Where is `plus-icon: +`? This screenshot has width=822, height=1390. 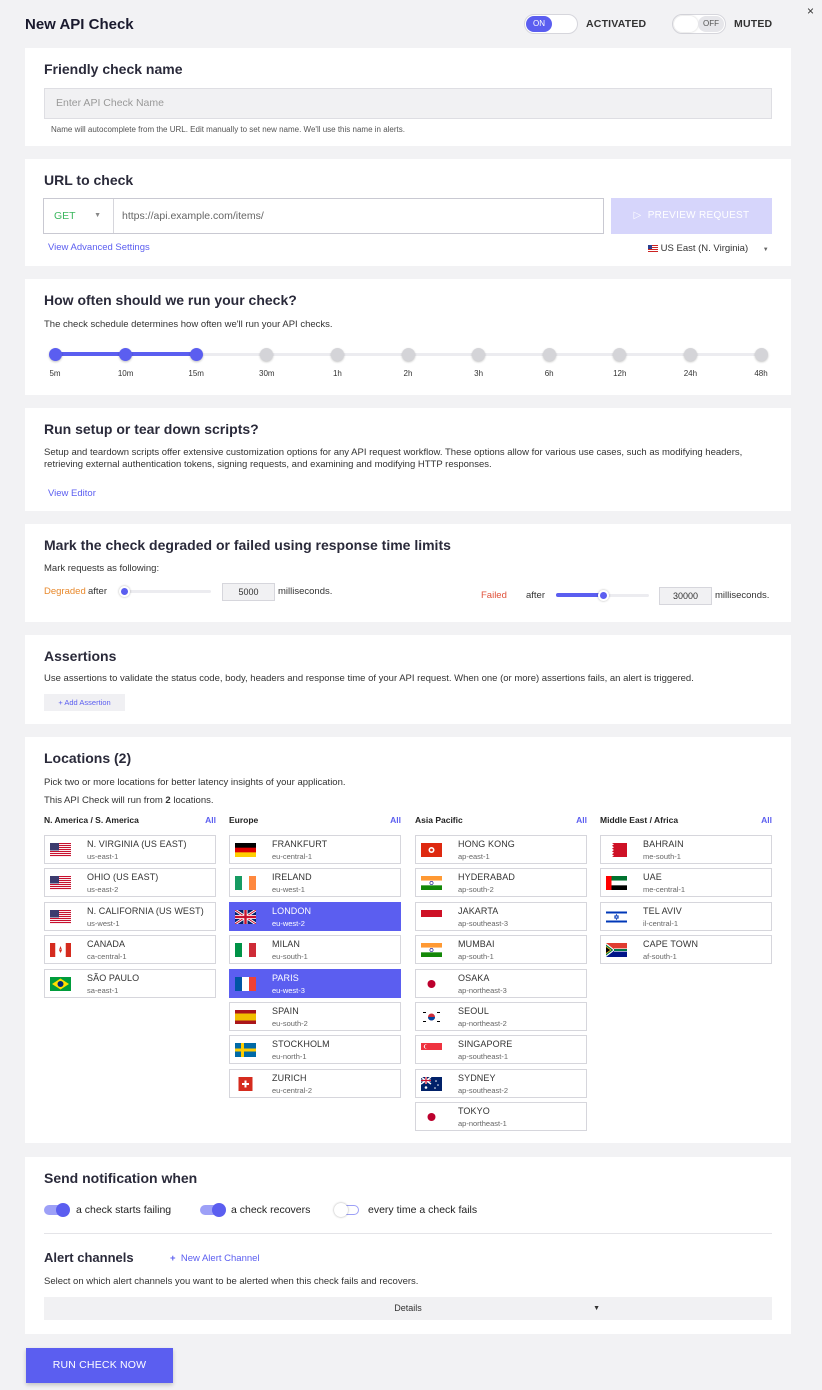 plus-icon: + is located at coordinates (173, 1258).